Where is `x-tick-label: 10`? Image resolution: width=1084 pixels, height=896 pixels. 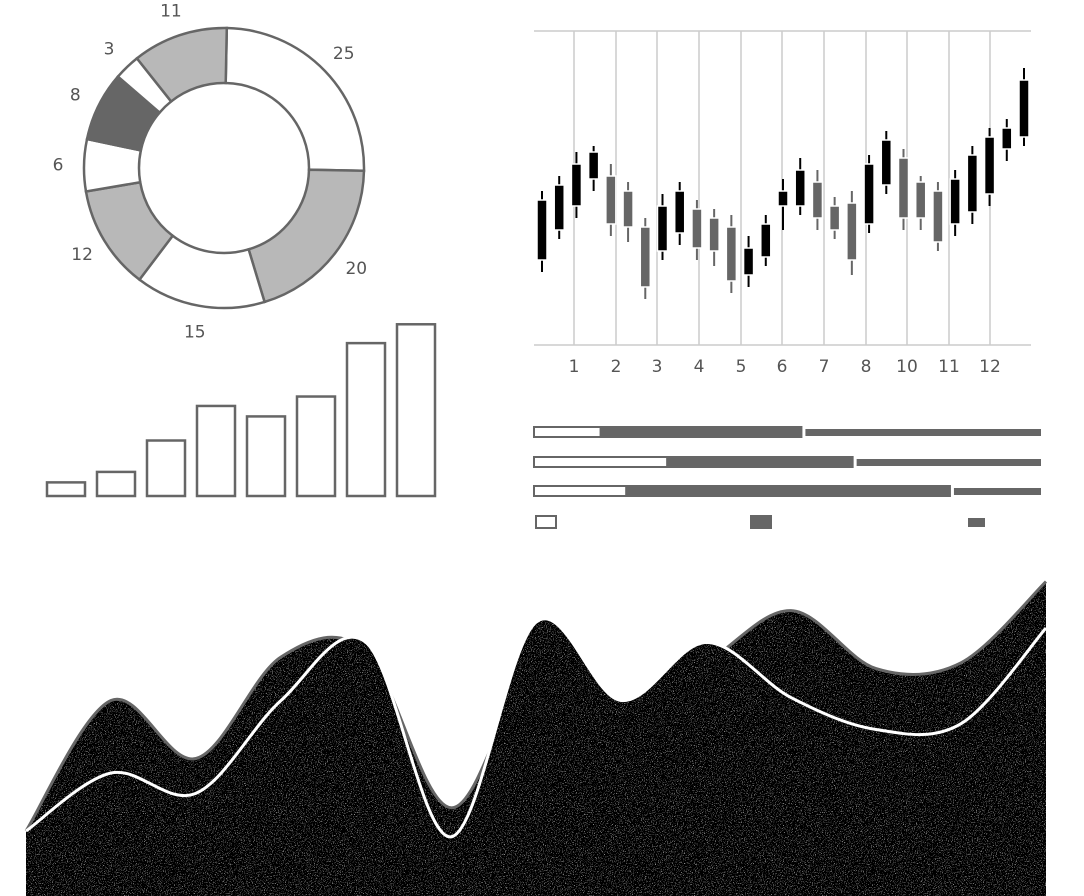 x-tick-label: 10 is located at coordinates (907, 367).